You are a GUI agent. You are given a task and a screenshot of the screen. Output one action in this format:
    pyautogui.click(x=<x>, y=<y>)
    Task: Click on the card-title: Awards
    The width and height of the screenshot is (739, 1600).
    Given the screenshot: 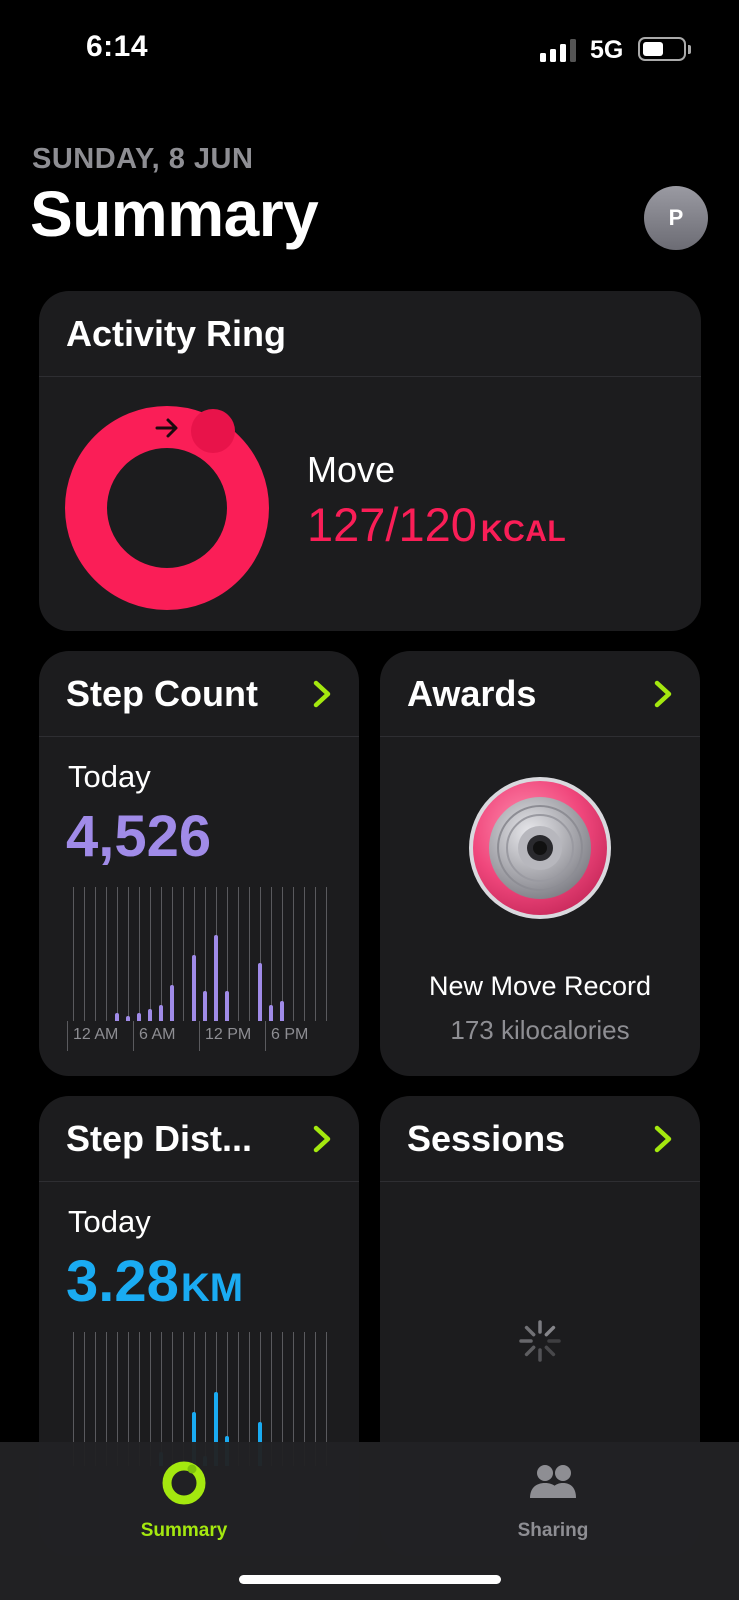 What is the action you would take?
    pyautogui.click(x=472, y=693)
    